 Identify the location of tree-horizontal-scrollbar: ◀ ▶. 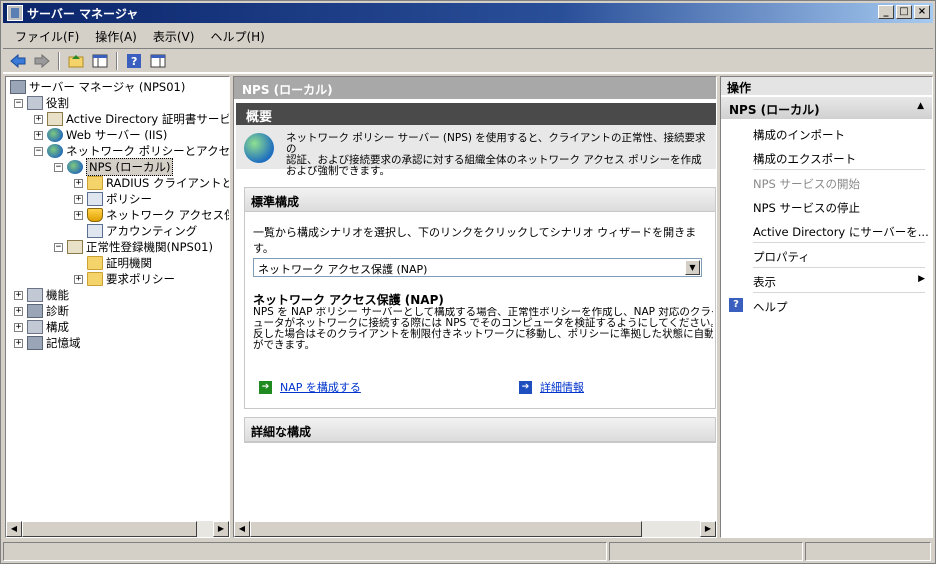
(117, 529).